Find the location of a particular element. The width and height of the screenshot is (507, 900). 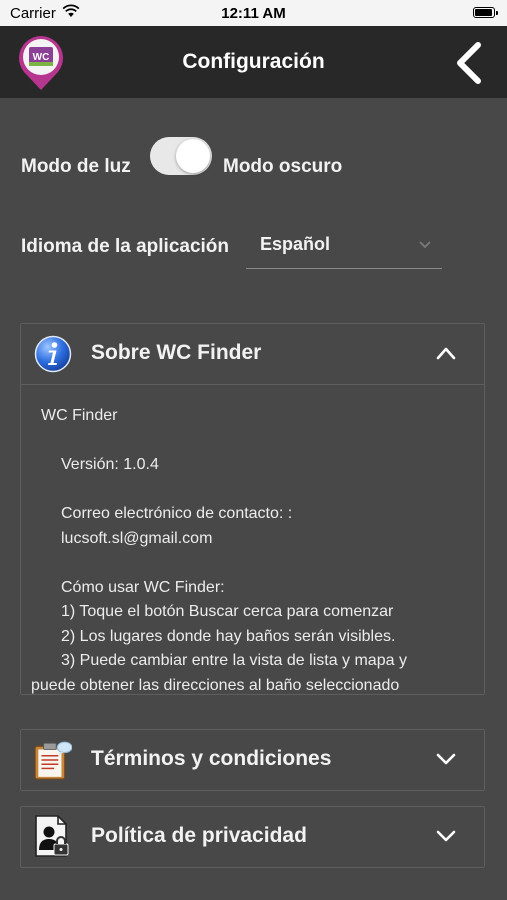

nav-bar: WC Configuración is located at coordinates (253, 62).